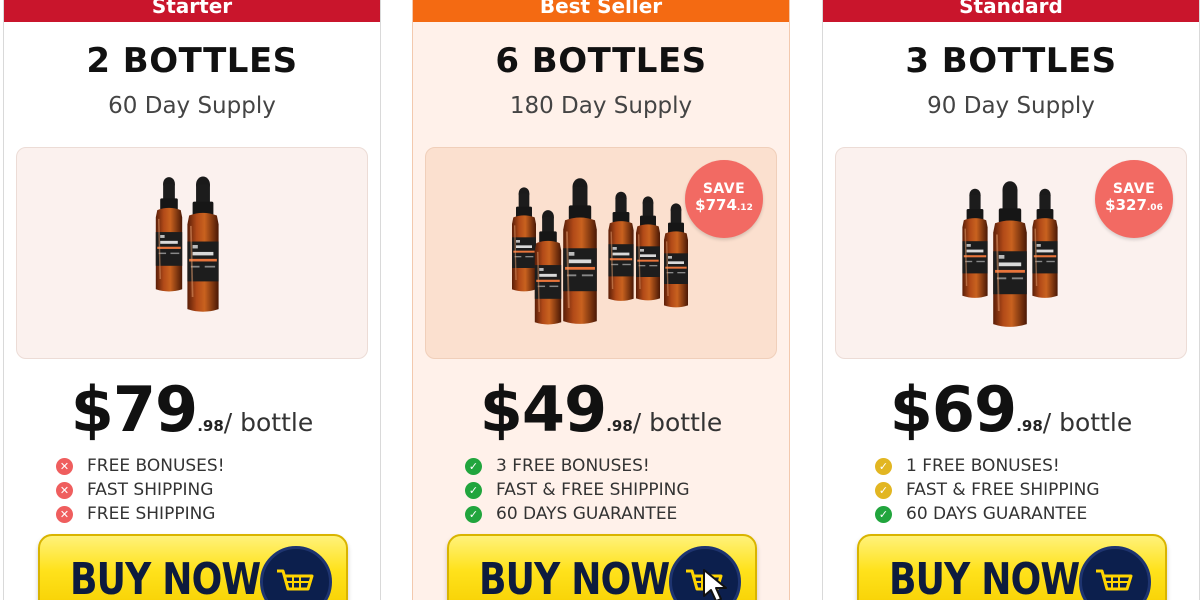 The height and width of the screenshot is (600, 1200). What do you see at coordinates (983, 466) in the screenshot?
I see `feature-text: 1 FREE BONUSES!` at bounding box center [983, 466].